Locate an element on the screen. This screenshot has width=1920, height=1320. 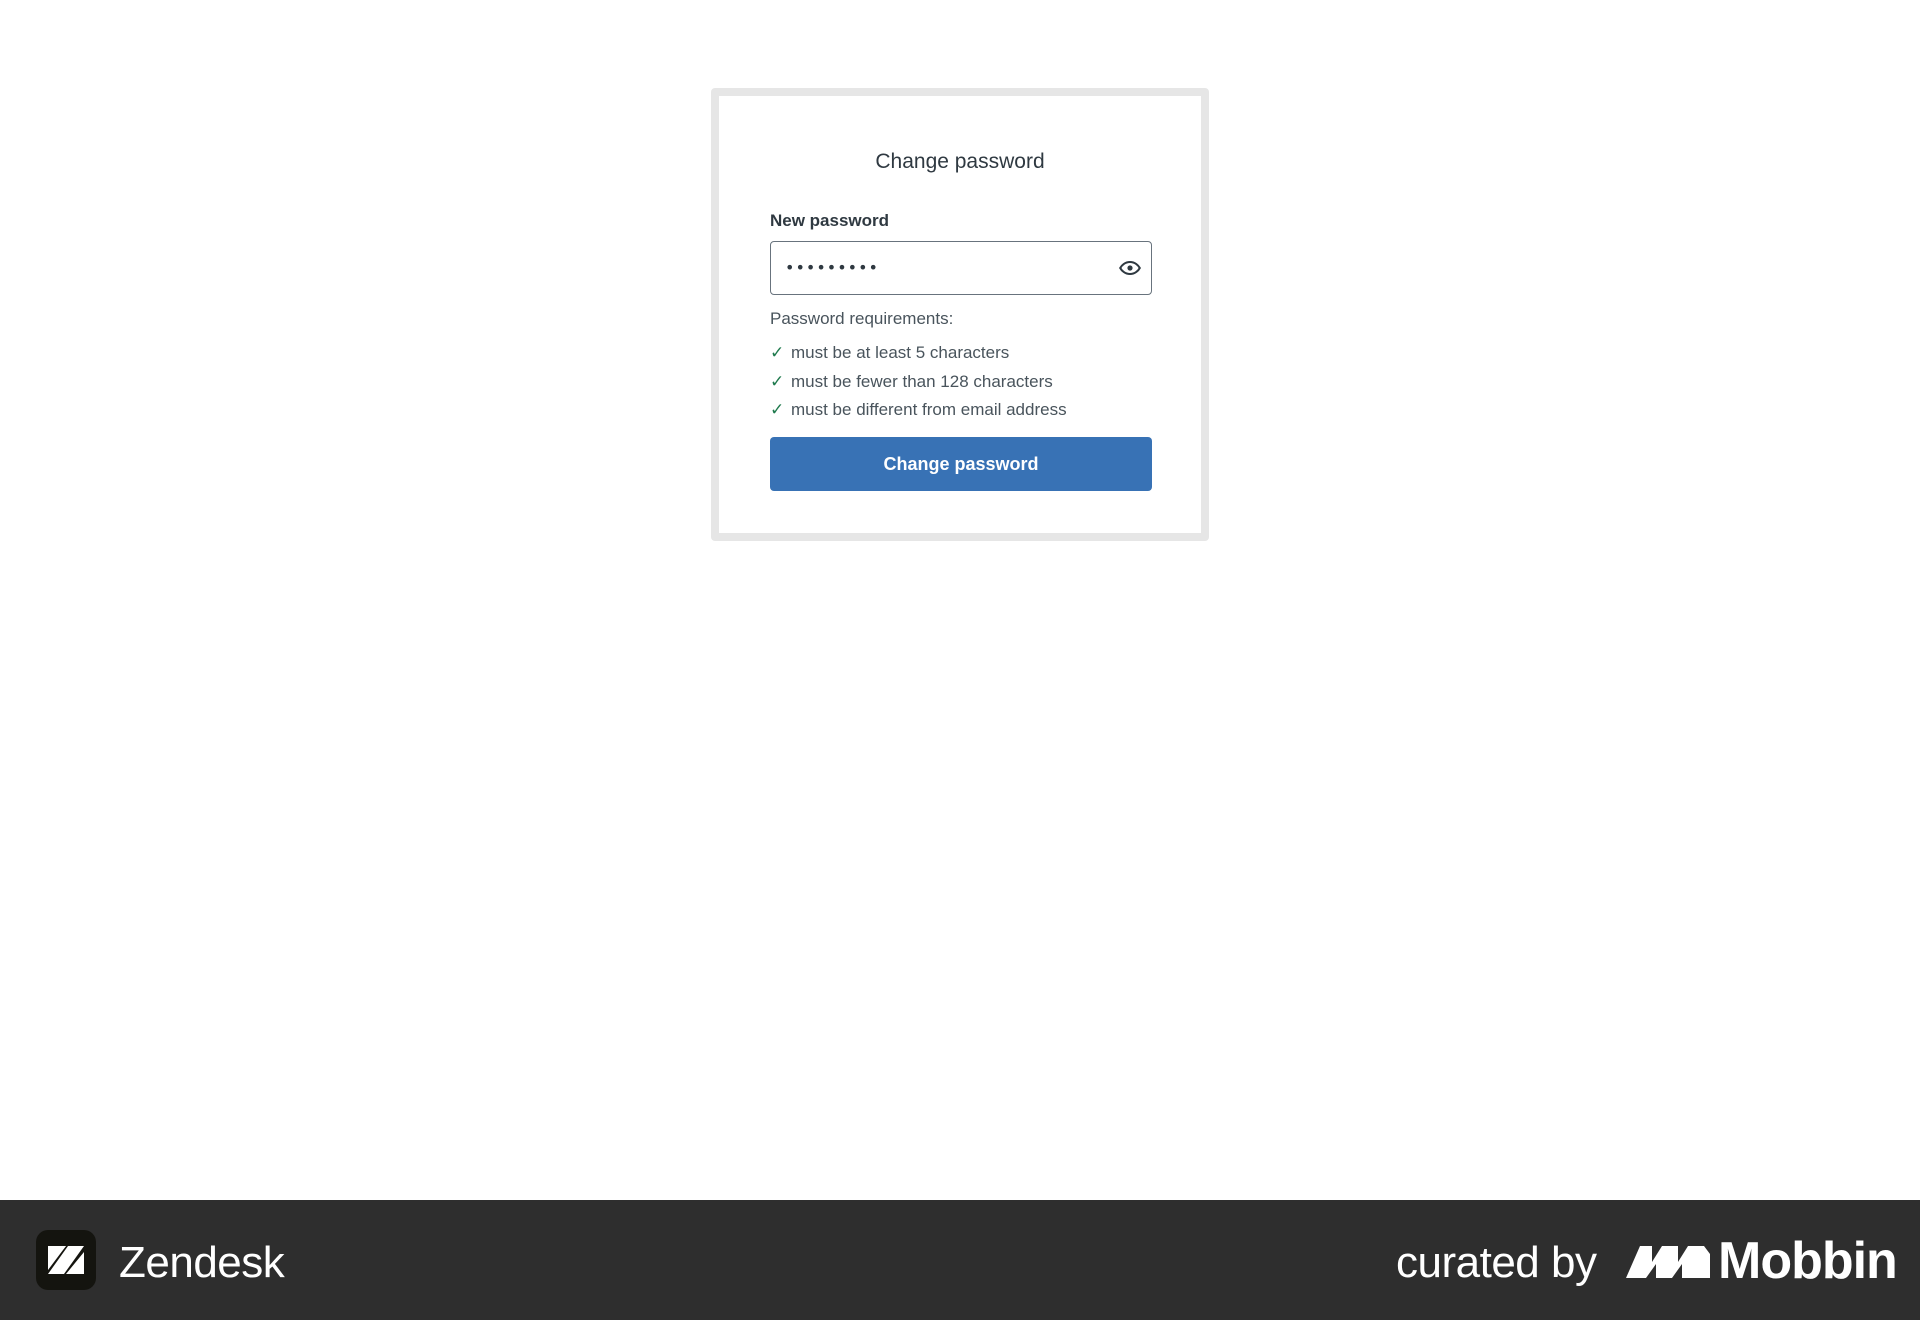
requirement-item: ✓ must be at least 5 characters is located at coordinates (918, 353).